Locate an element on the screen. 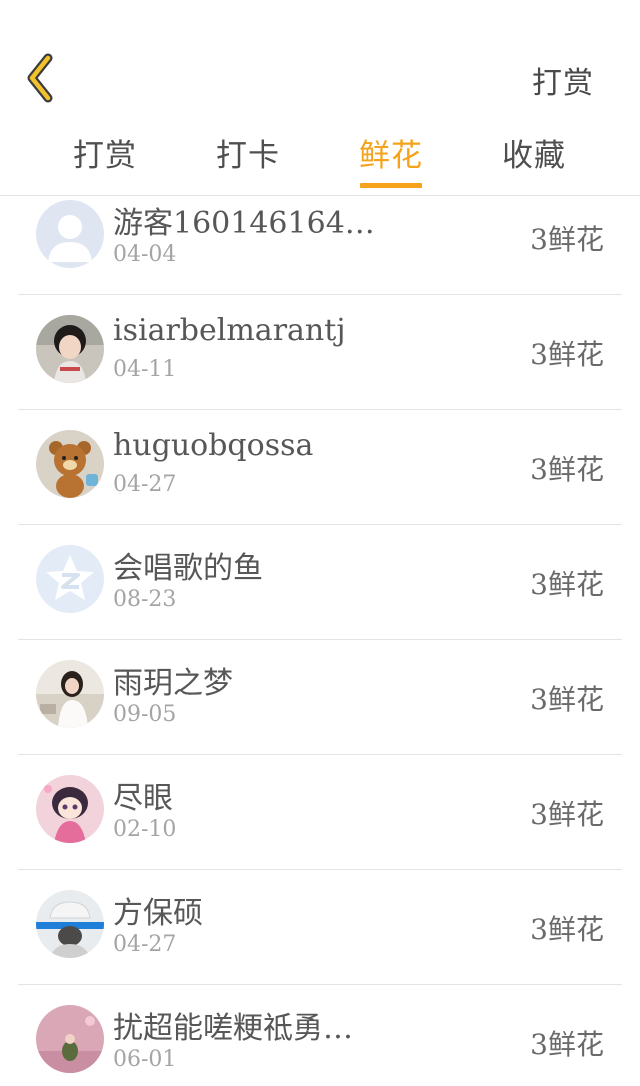  list-item: 游客160146164… 04-04 3鲜花 is located at coordinates (320, 237).